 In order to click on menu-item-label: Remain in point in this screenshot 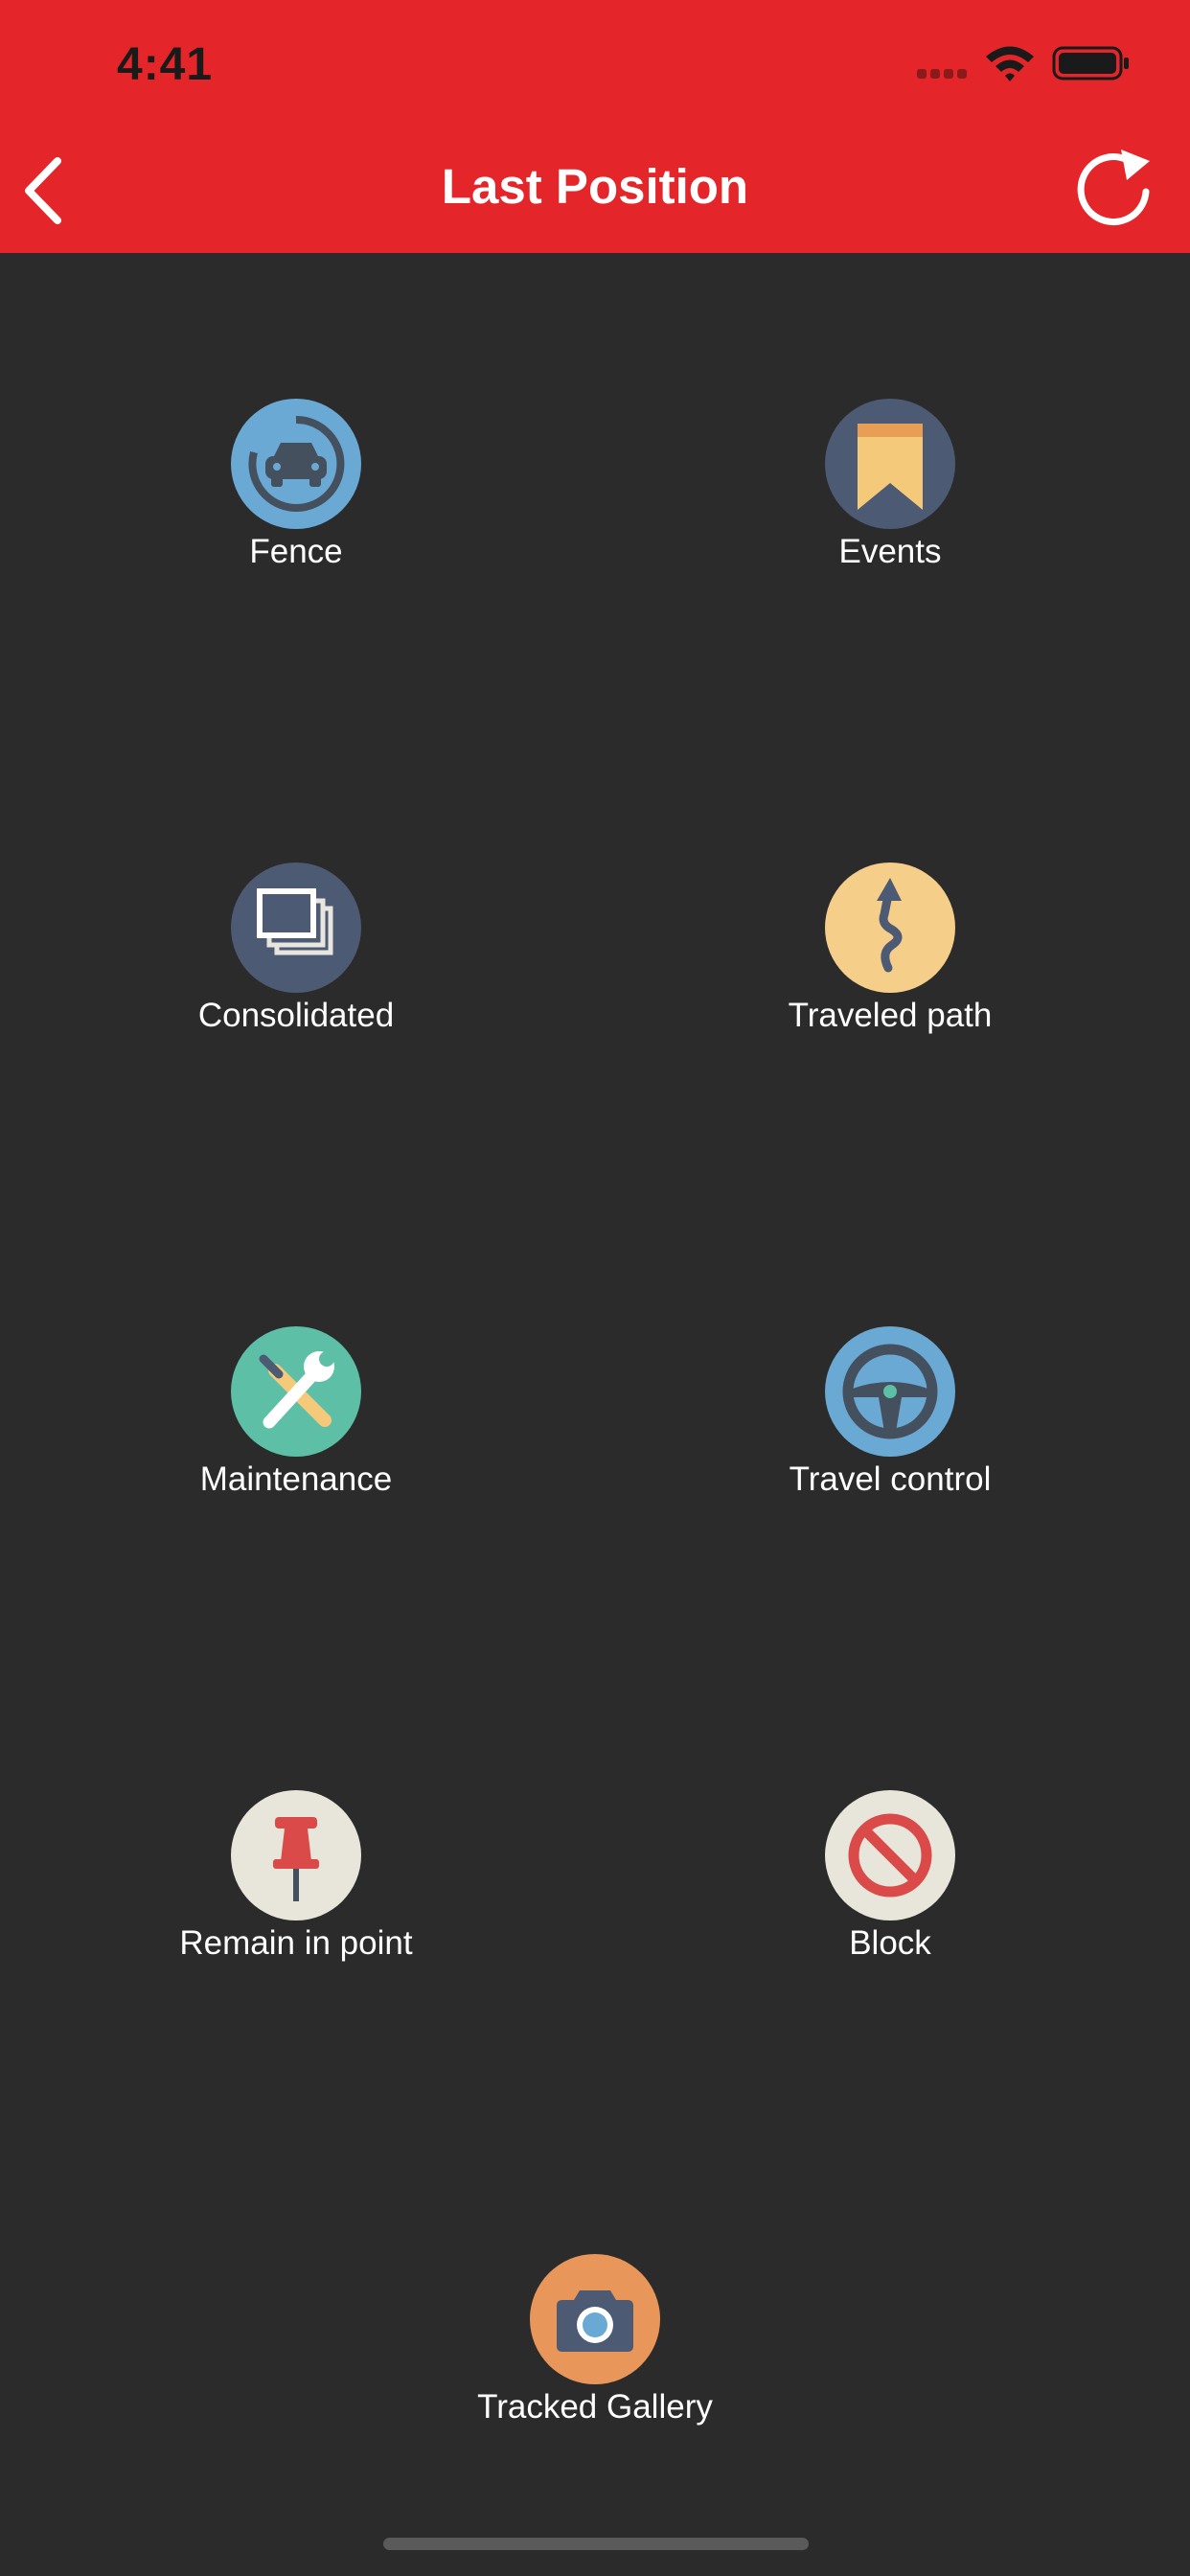, I will do `click(296, 1943)`.